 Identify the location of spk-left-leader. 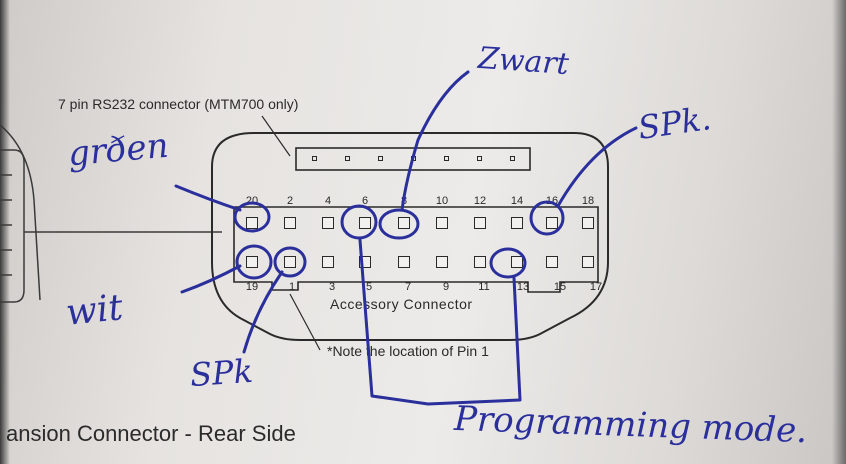
(263, 312).